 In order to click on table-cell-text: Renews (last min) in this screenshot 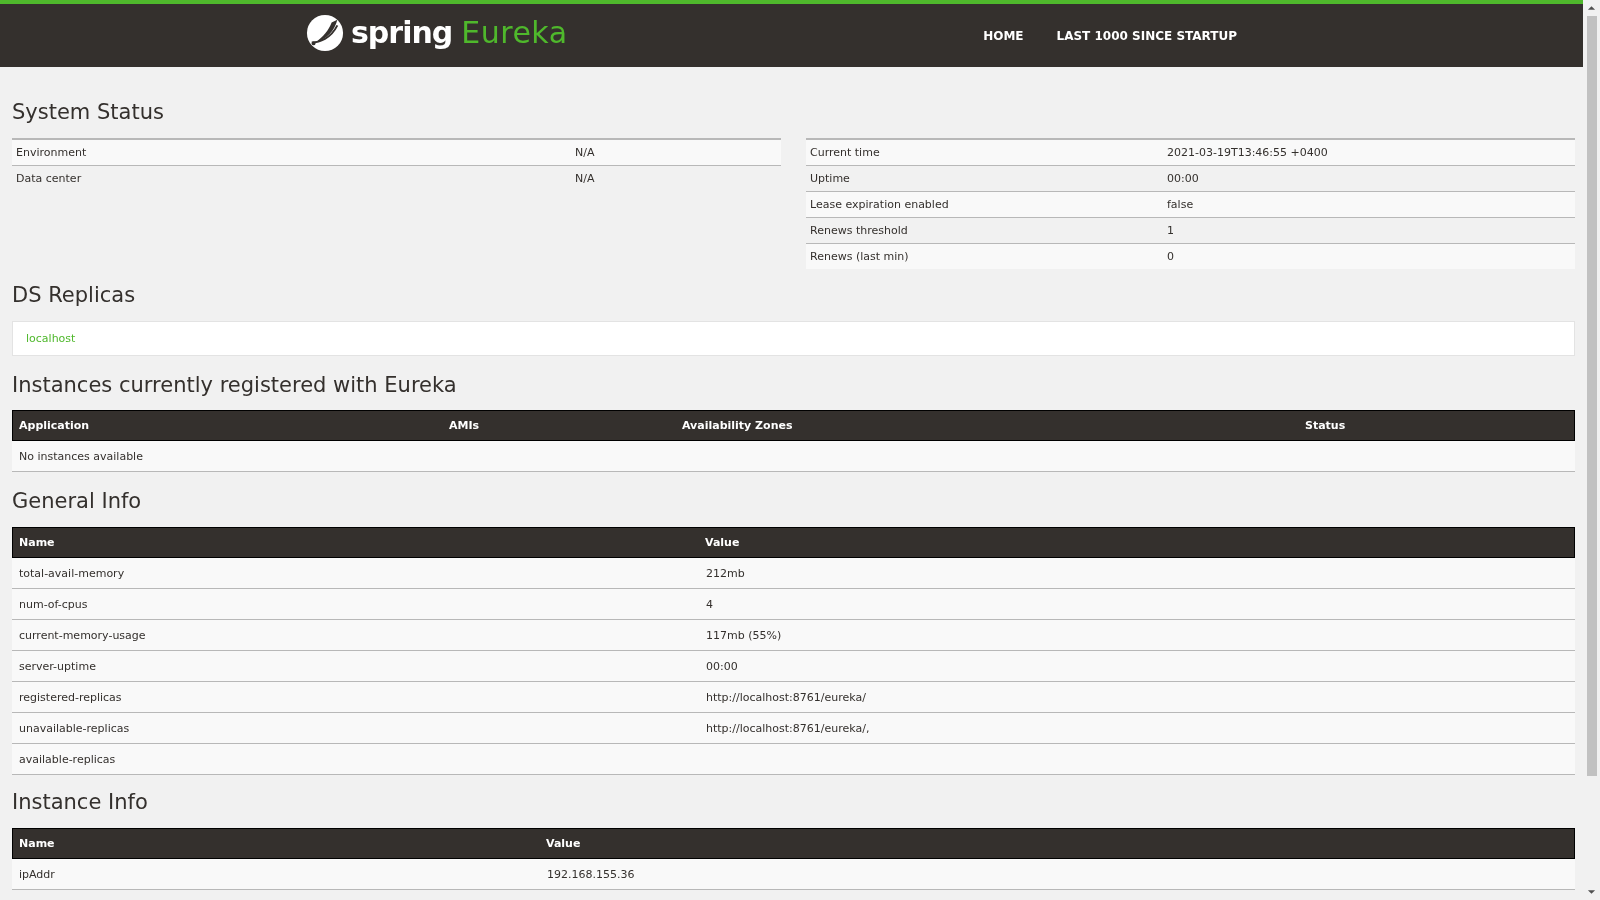, I will do `click(859, 256)`.